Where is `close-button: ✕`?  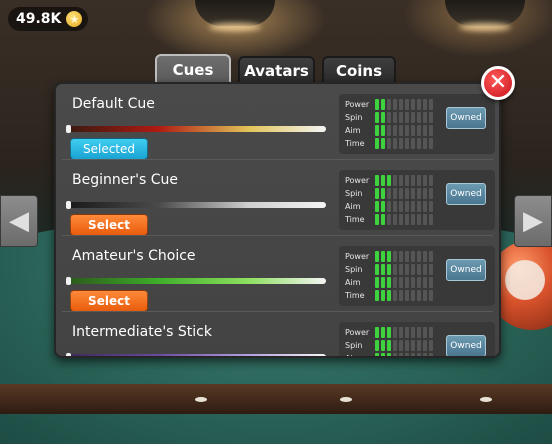 close-button: ✕ is located at coordinates (498, 83).